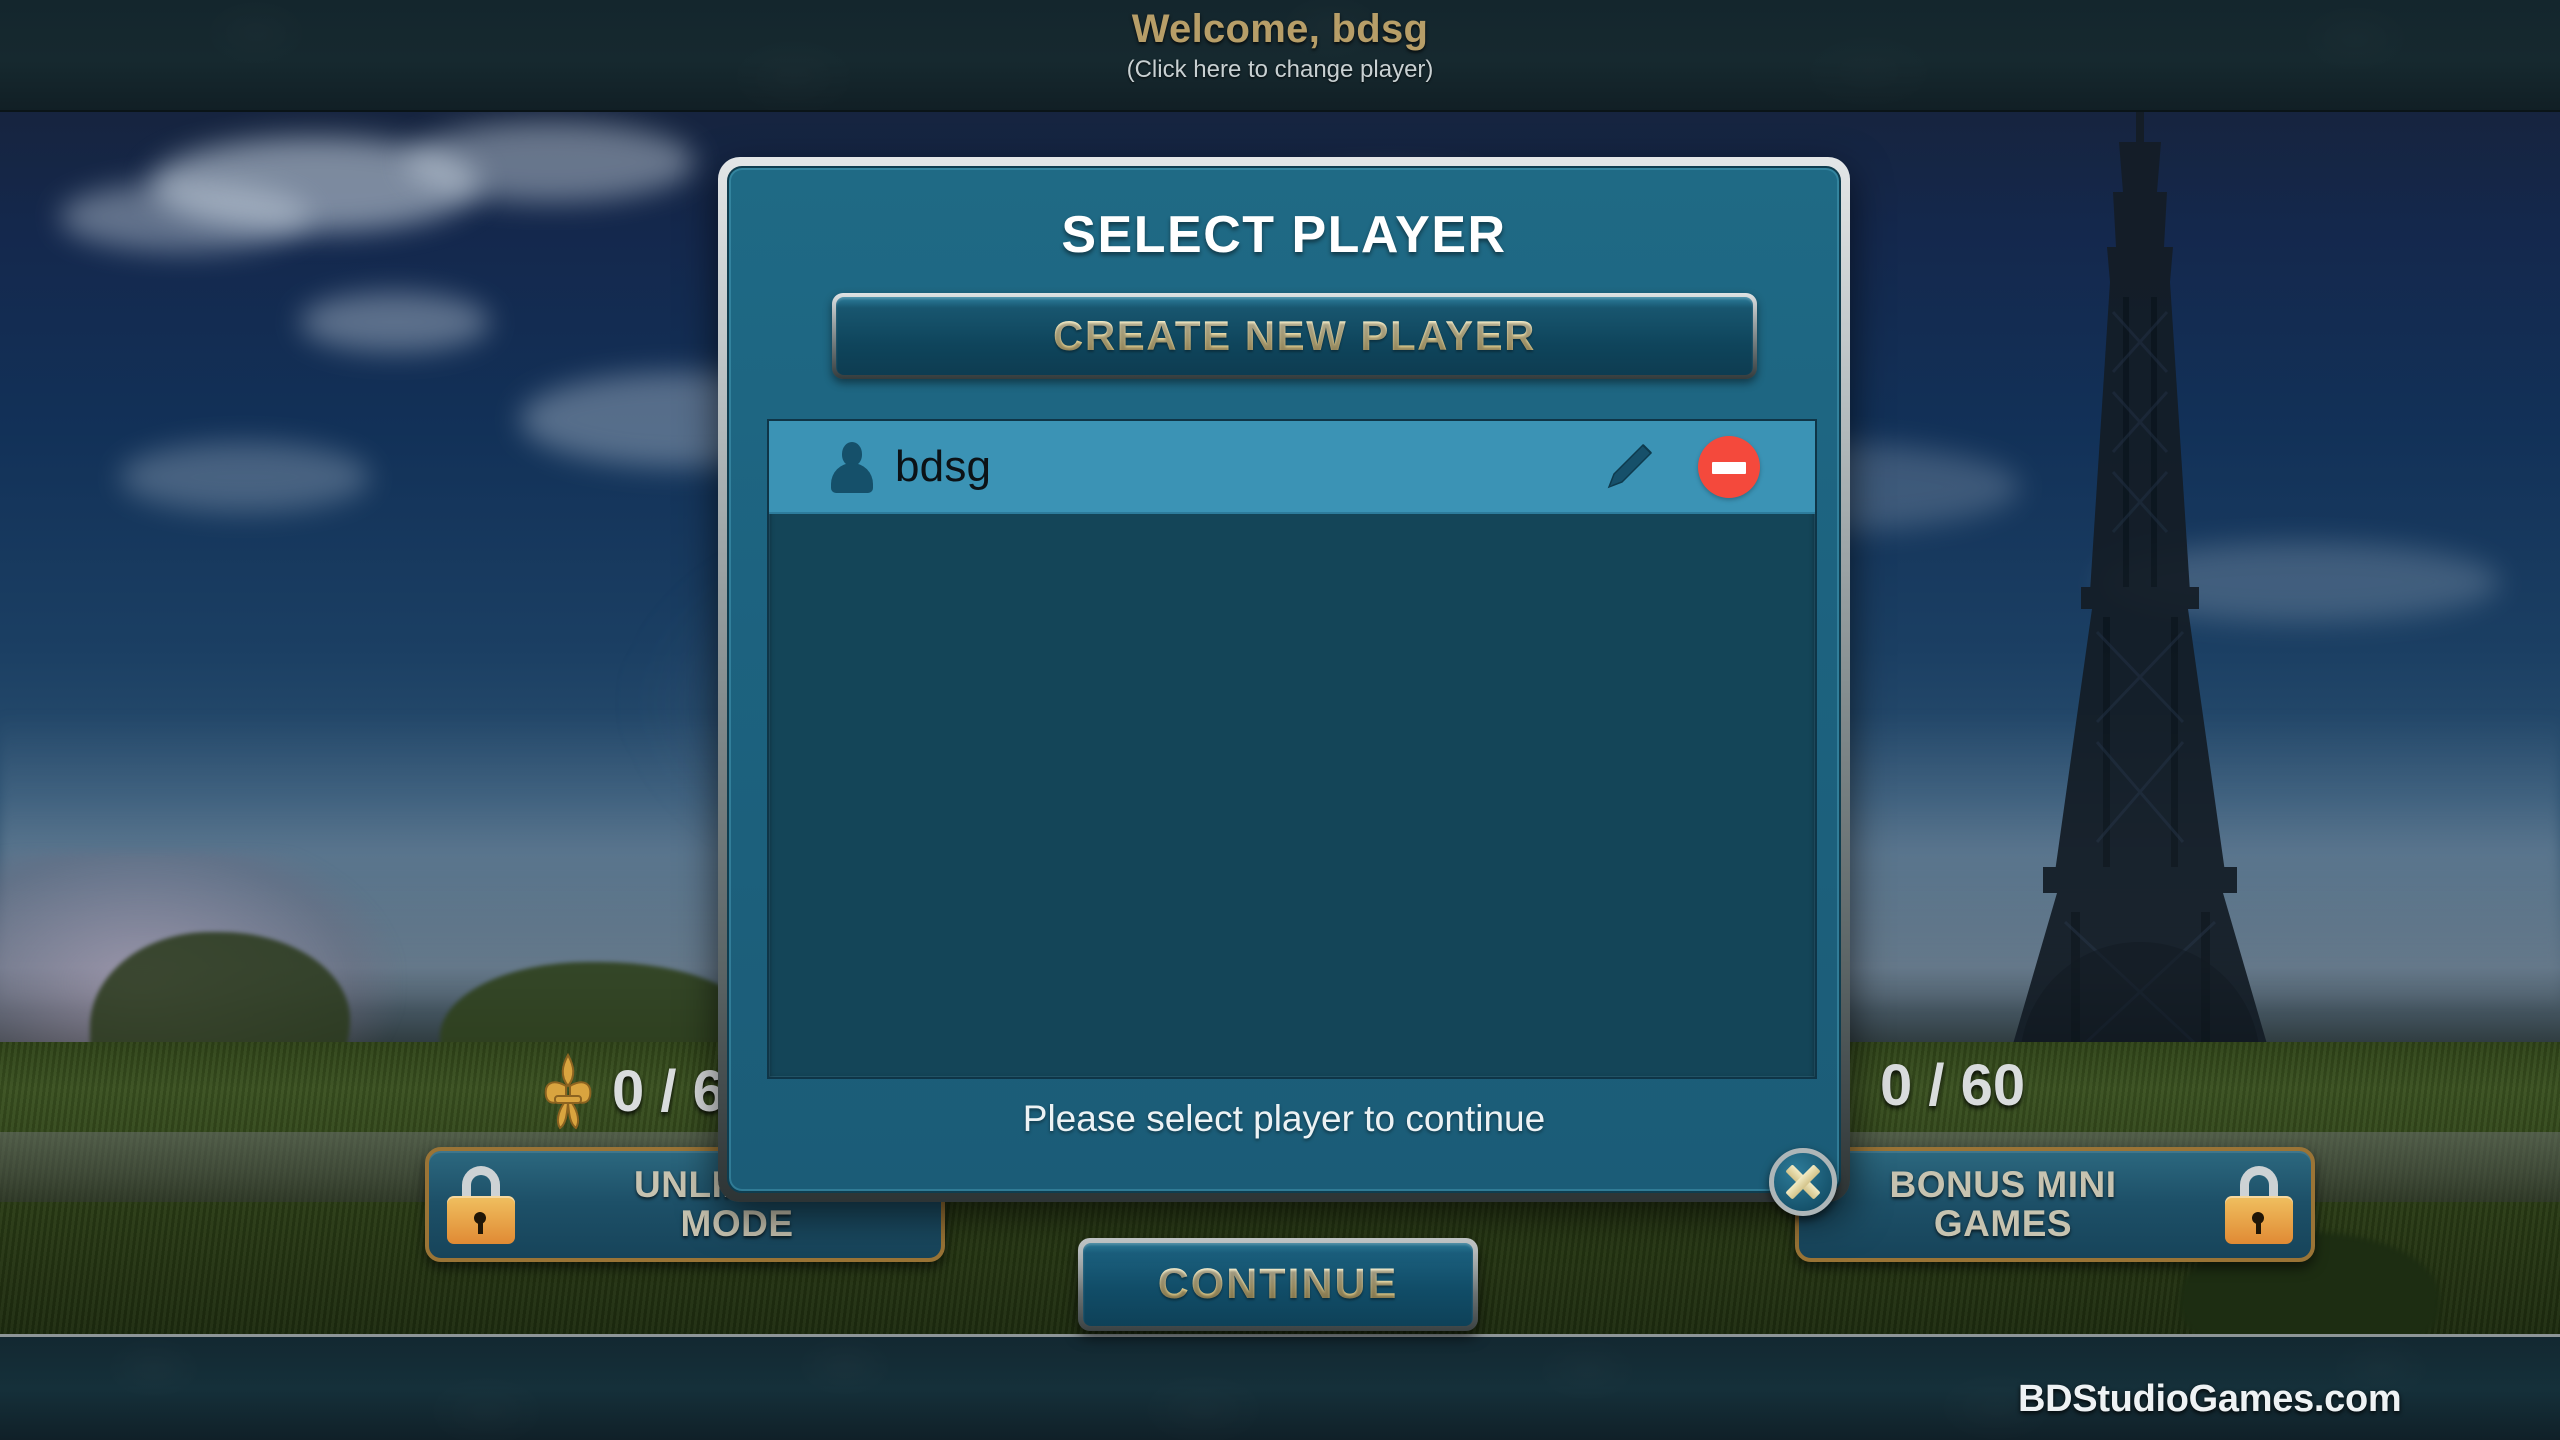 This screenshot has height=1440, width=2560. I want to click on dialog-hint-text: Please select player to continue, so click(1284, 1118).